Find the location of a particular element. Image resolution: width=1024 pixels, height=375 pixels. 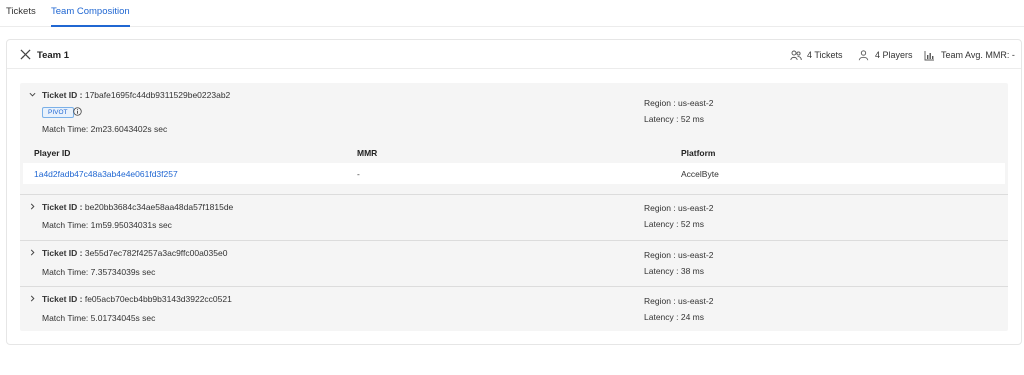

pivot-badge: PIVOT is located at coordinates (58, 112).